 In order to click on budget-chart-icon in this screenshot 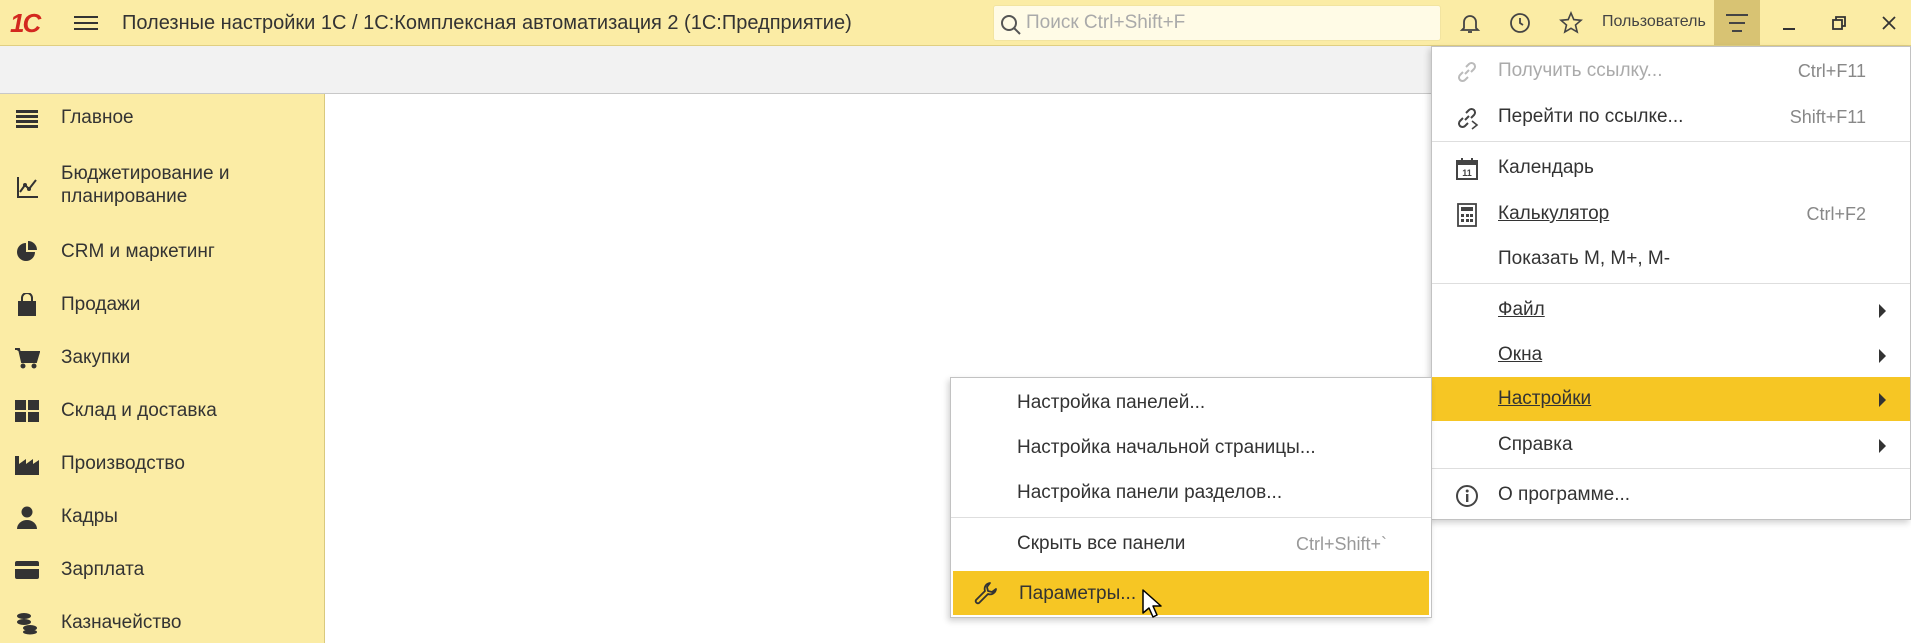, I will do `click(27, 187)`.